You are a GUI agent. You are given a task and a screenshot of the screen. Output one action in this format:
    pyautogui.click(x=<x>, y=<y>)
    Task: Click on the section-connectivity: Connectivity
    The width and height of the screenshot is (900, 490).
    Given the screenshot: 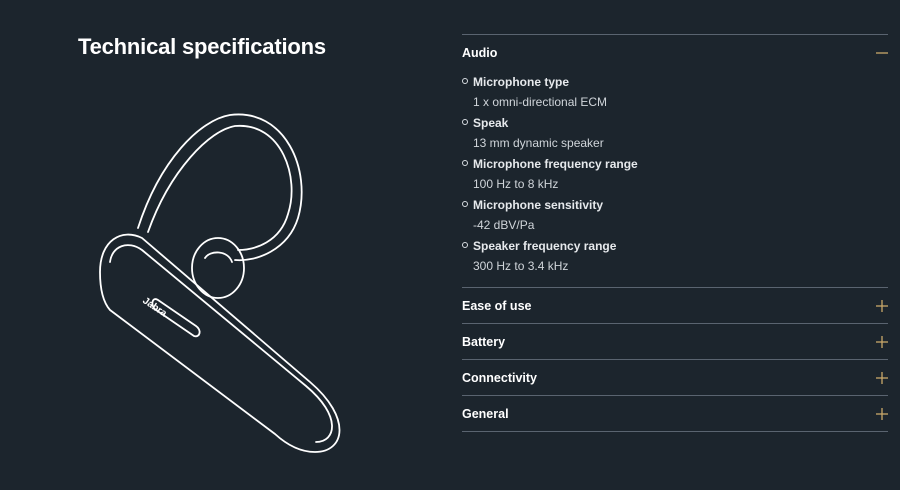 What is the action you would take?
    pyautogui.click(x=675, y=377)
    